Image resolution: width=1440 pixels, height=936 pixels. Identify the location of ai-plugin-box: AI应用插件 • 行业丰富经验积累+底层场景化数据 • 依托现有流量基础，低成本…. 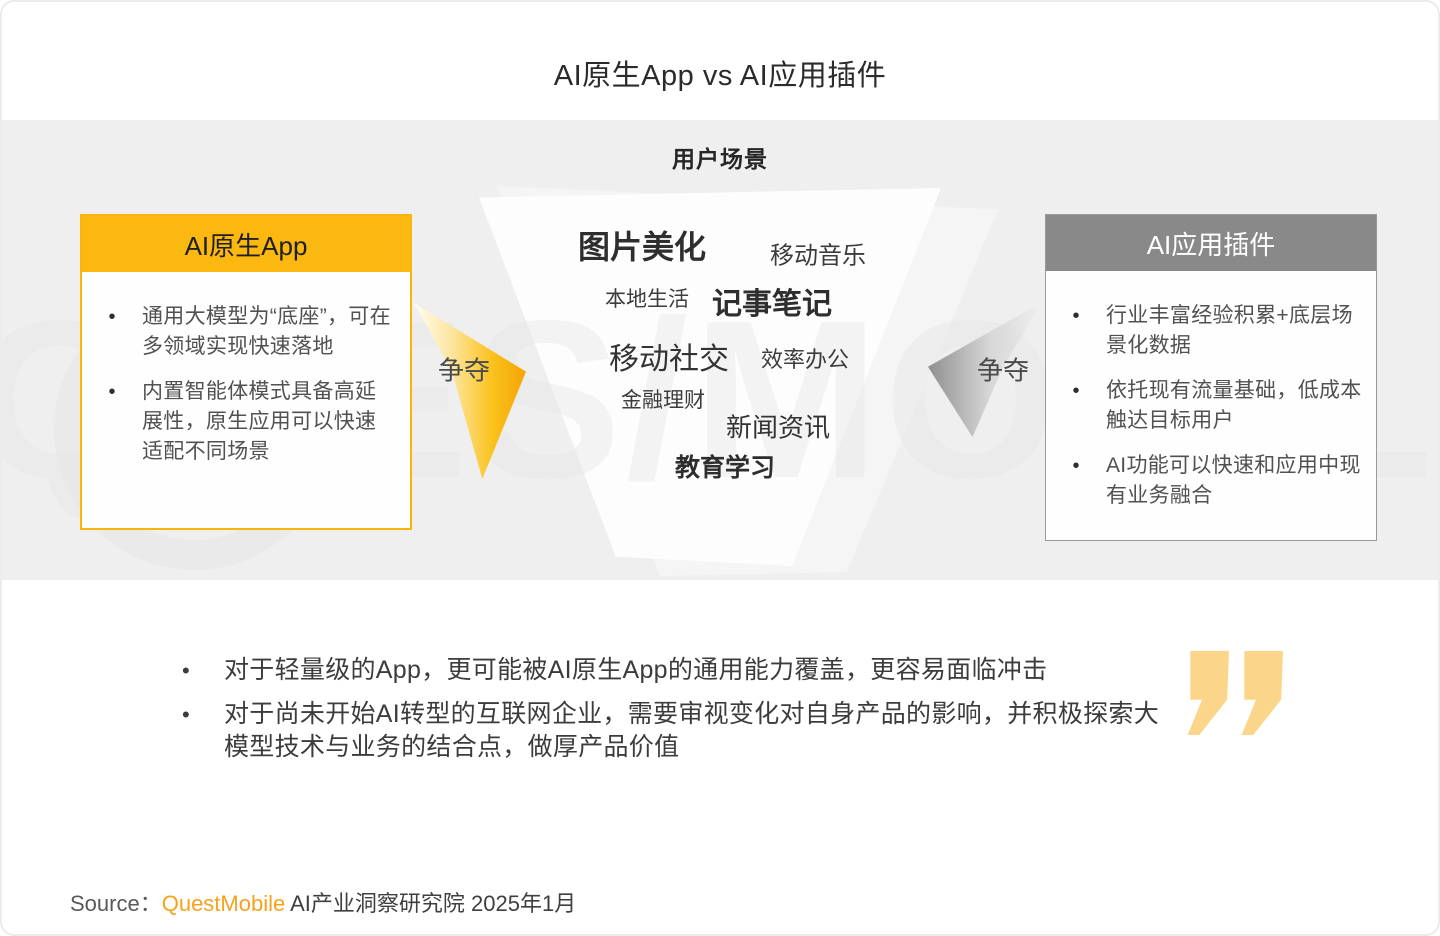
(1211, 377).